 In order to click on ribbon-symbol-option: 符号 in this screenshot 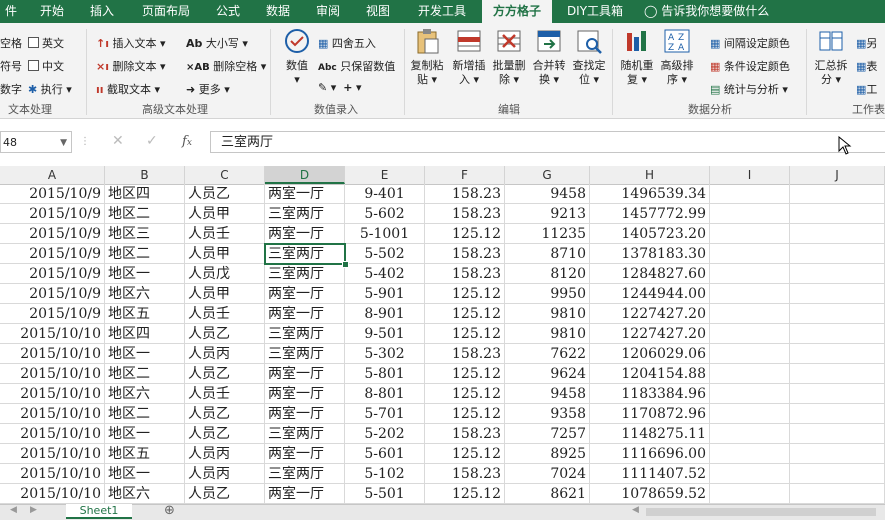, I will do `click(11, 66)`.